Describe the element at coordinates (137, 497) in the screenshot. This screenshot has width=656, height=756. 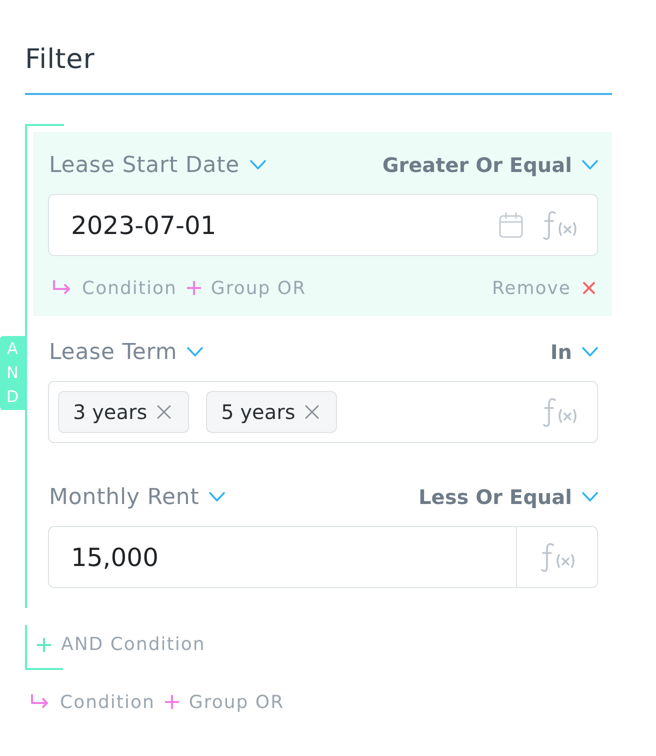
I see `field-select: Monthly Rent` at that location.